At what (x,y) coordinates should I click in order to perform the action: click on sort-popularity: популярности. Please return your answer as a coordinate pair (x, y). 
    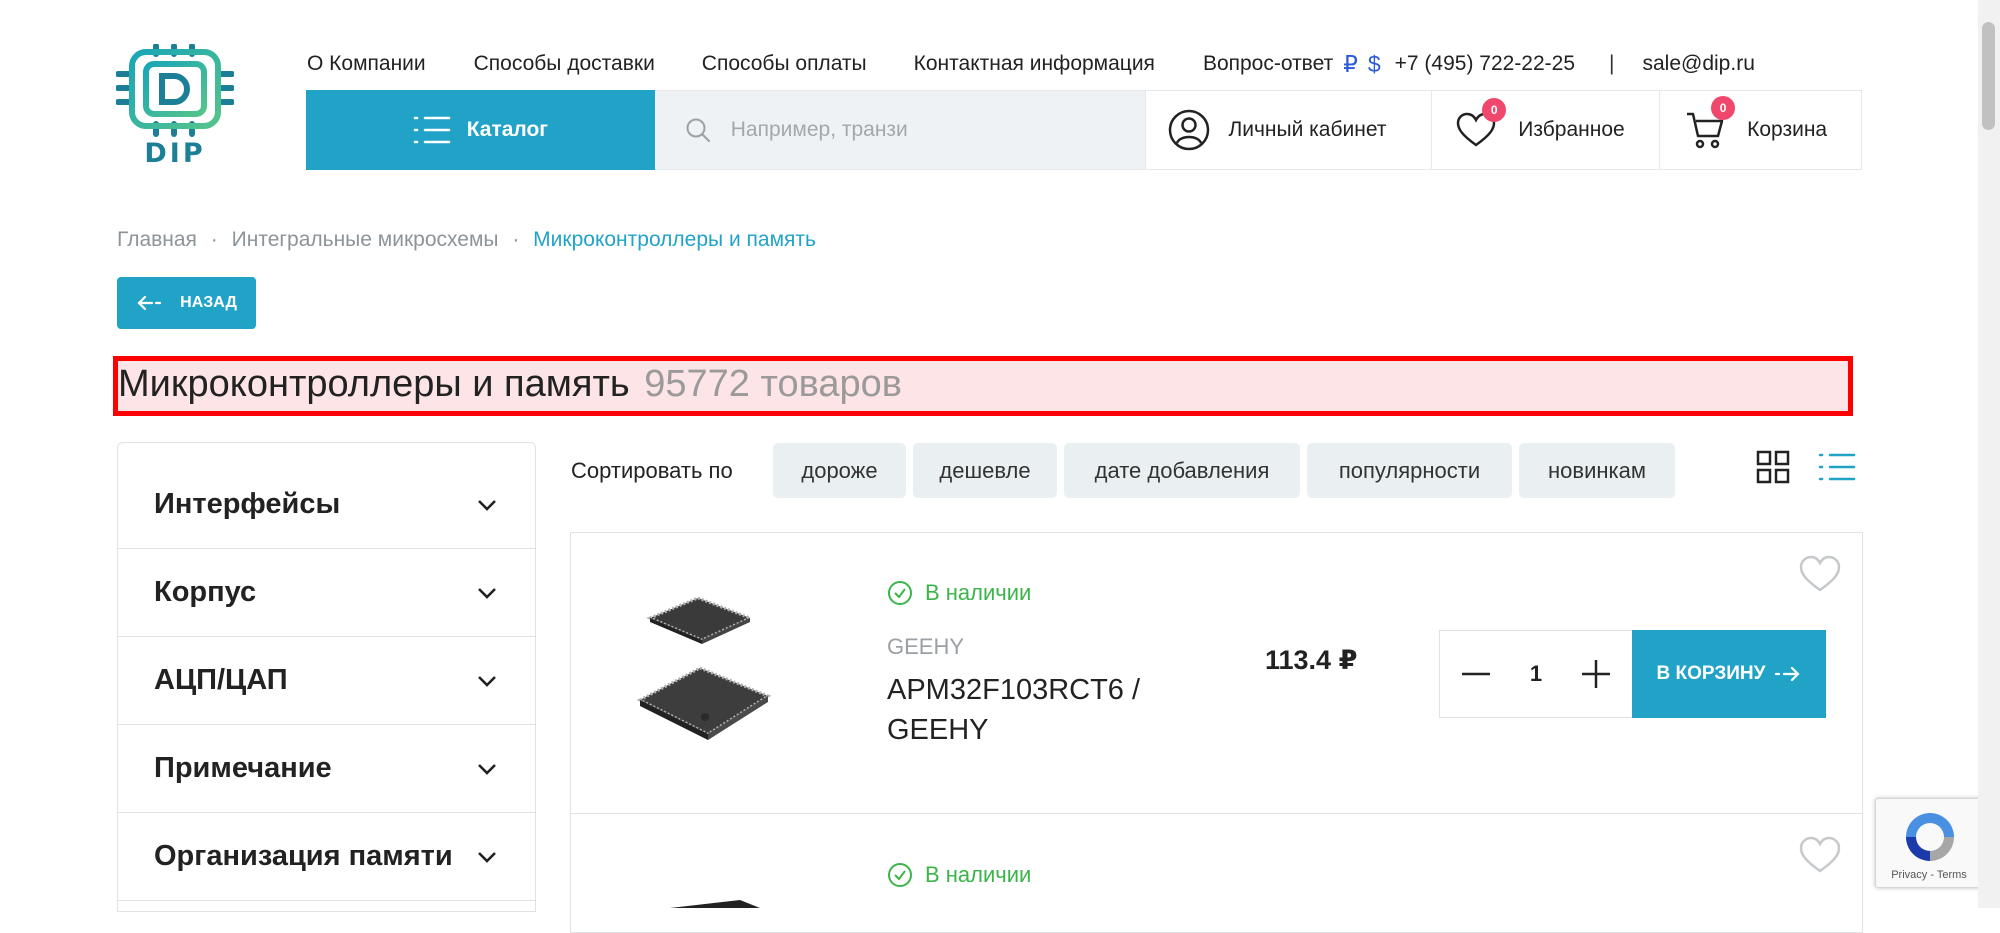
    Looking at the image, I should click on (1409, 470).